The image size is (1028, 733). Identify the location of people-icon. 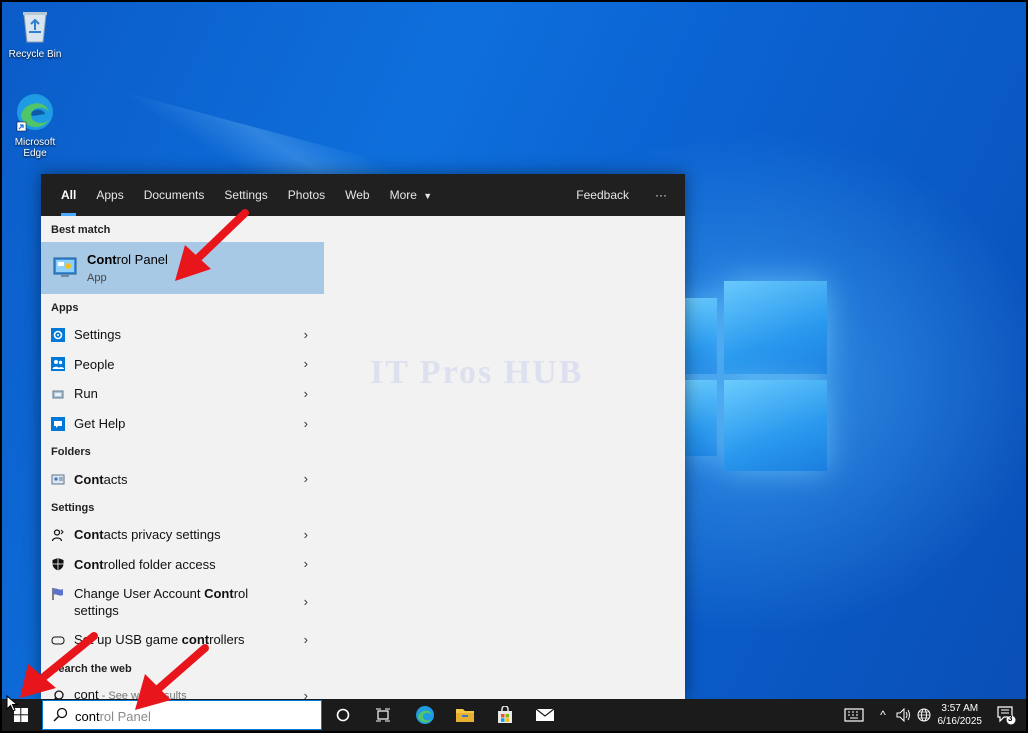
(58, 364).